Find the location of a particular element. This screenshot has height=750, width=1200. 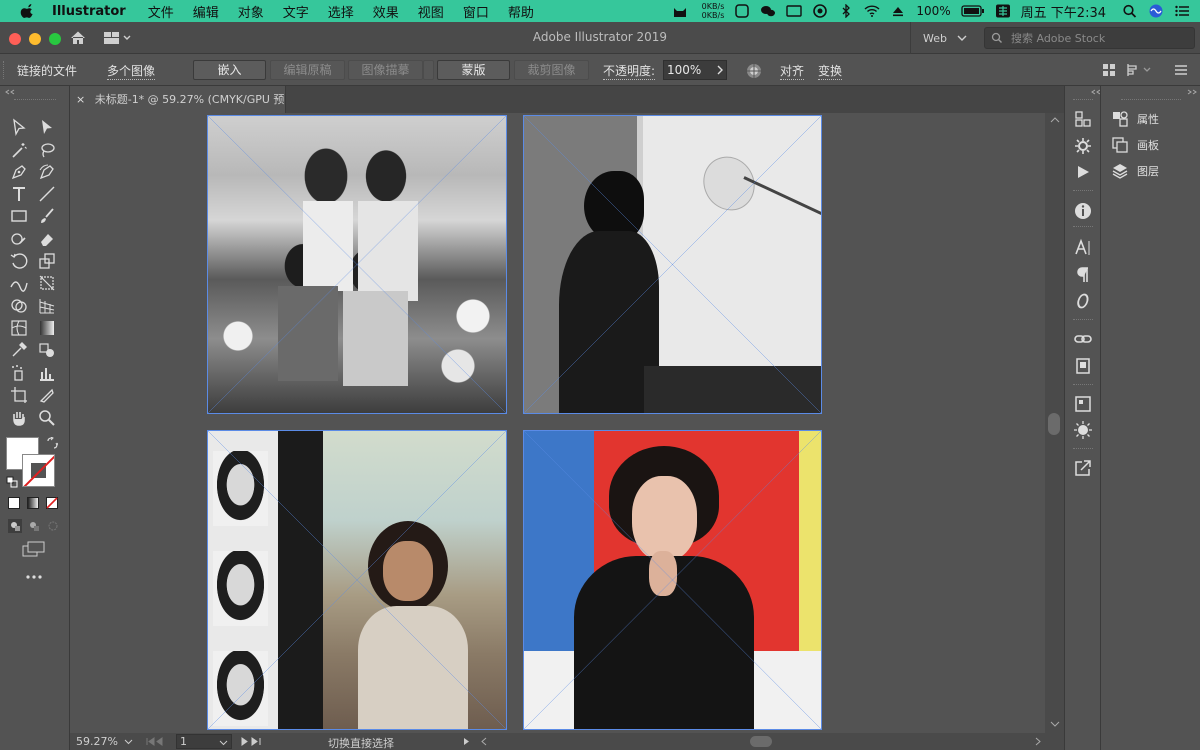

artboard-number-input: 1 is located at coordinates (204, 741).